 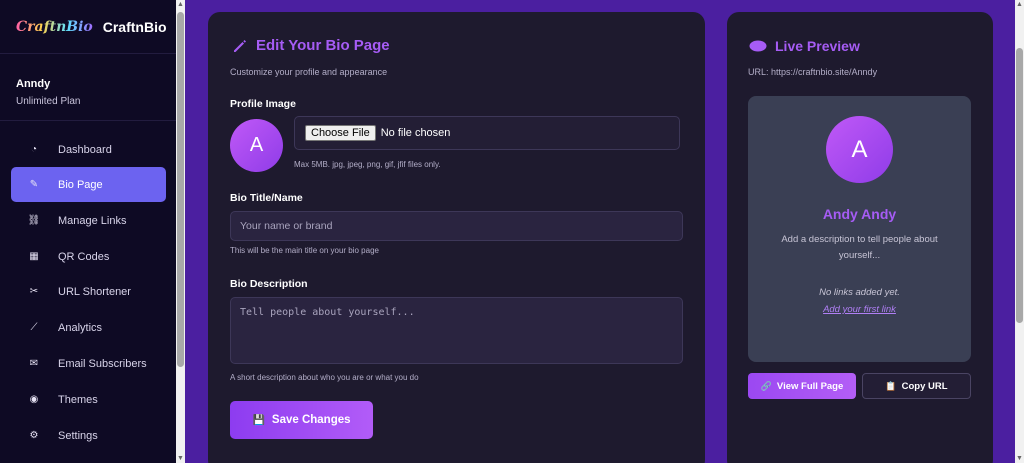 I want to click on scissors-icon: ✂, so click(x=34, y=291).